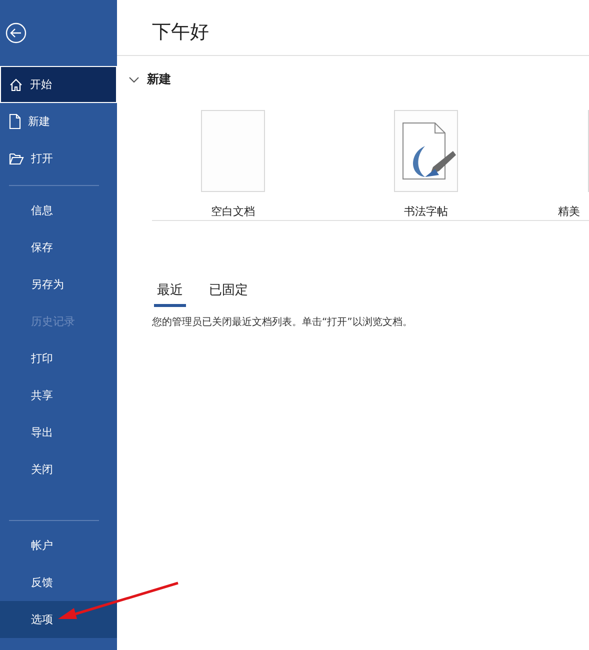  Describe the element at coordinates (58, 619) in the screenshot. I see `sidebar-item: 选项` at that location.